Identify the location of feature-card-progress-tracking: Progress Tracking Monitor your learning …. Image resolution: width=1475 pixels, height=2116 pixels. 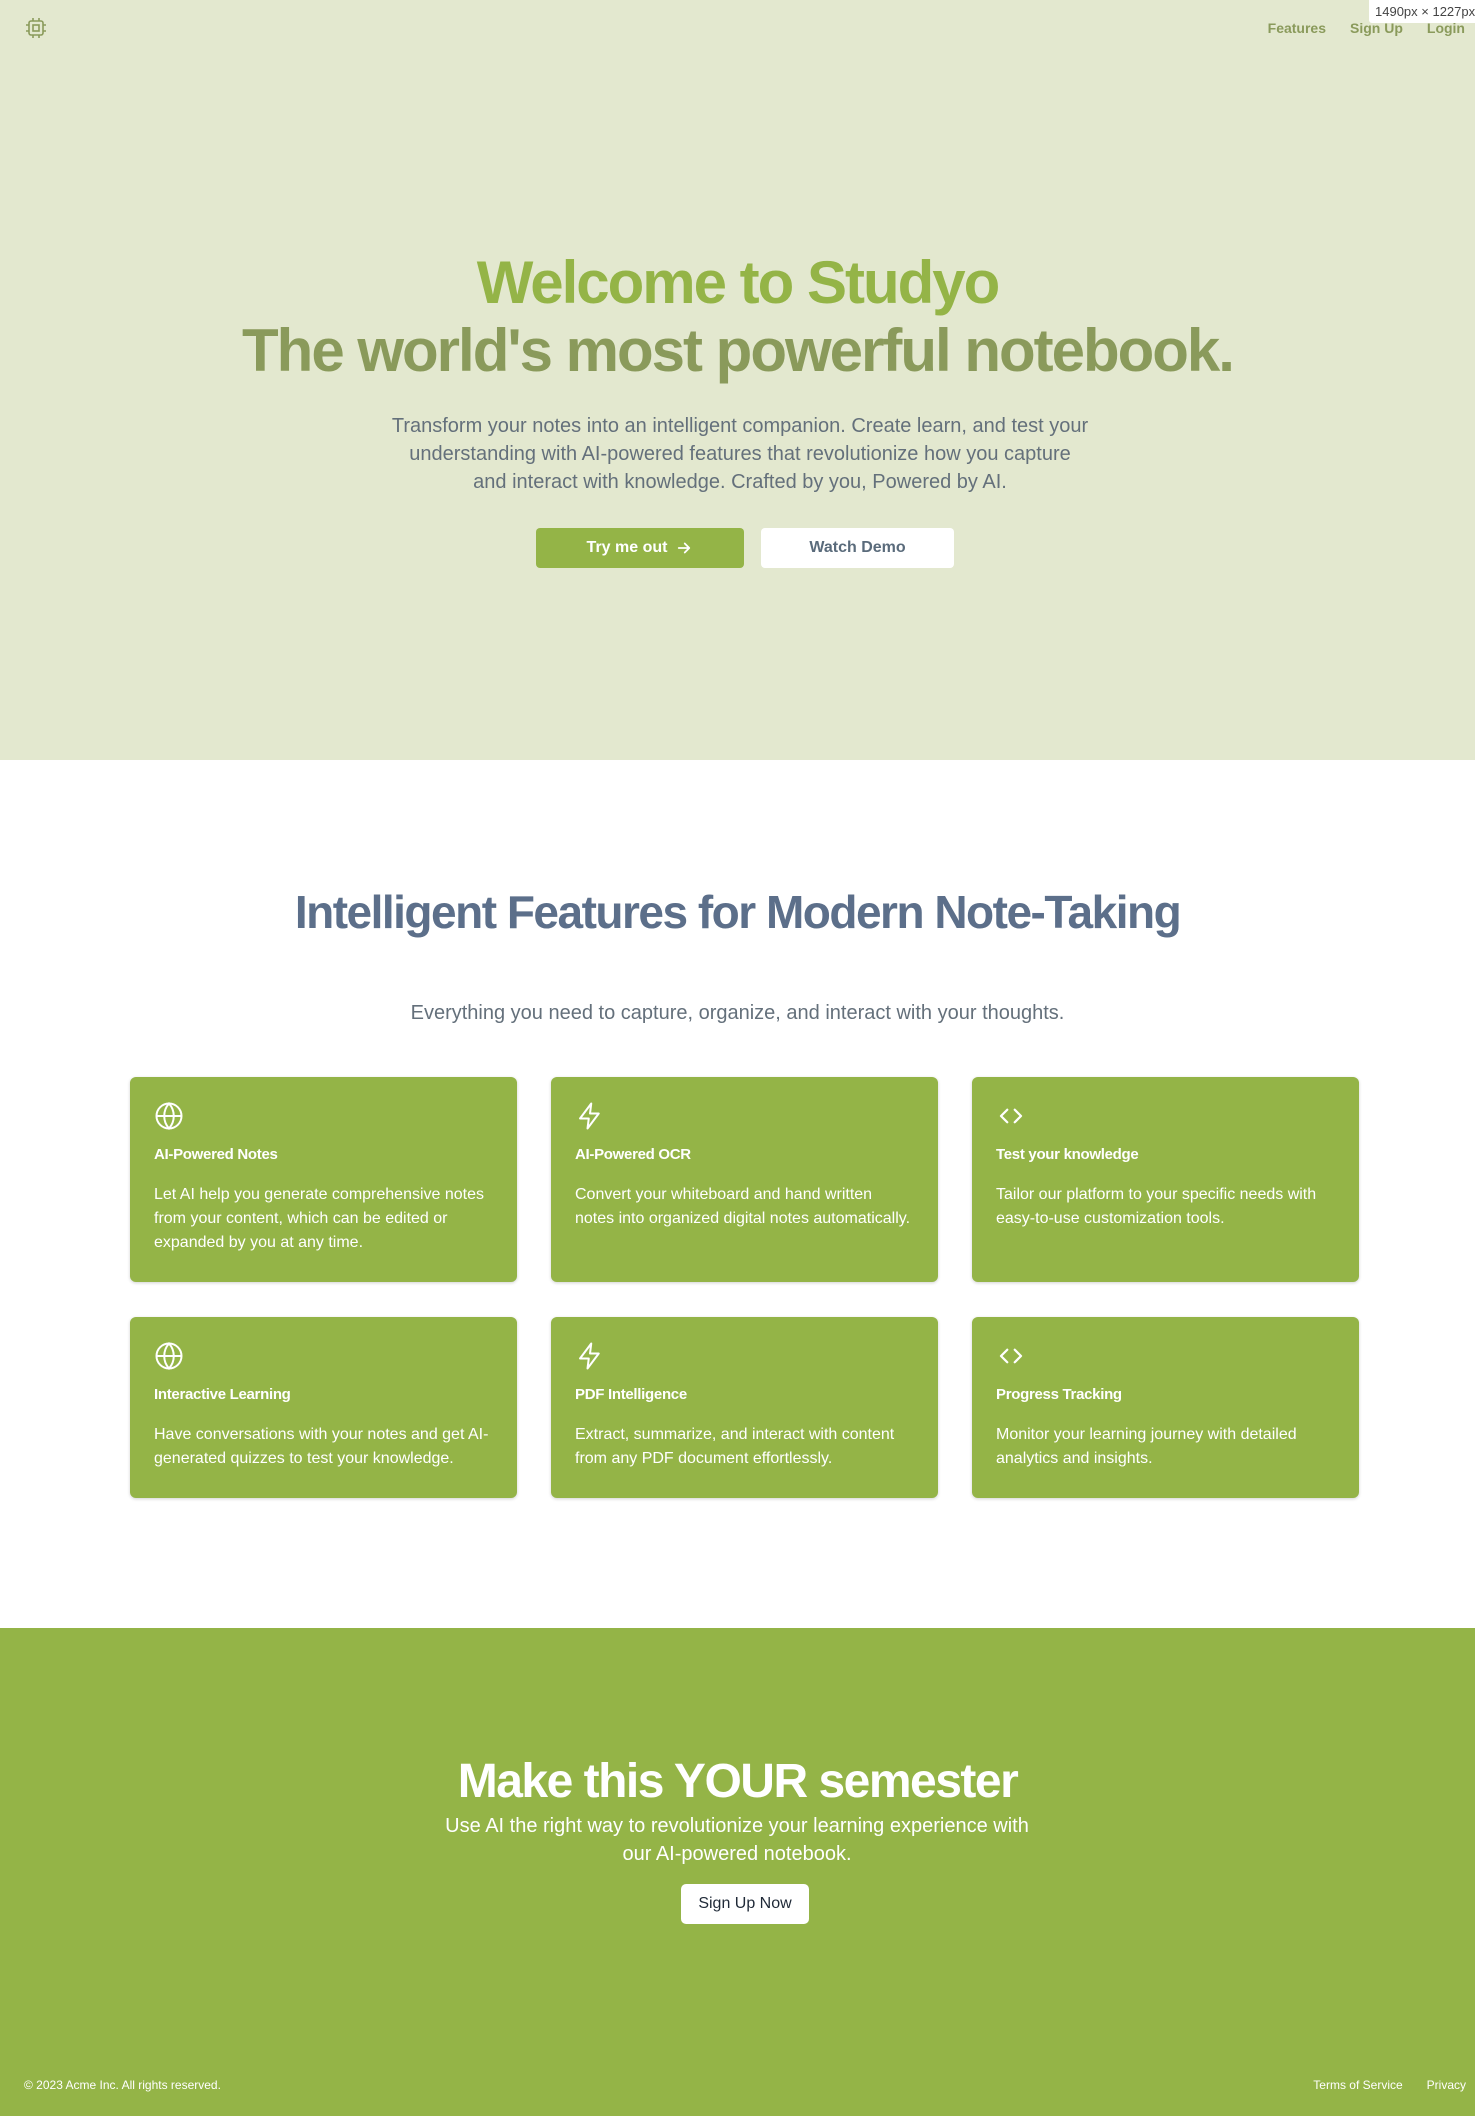
(1165, 1407).